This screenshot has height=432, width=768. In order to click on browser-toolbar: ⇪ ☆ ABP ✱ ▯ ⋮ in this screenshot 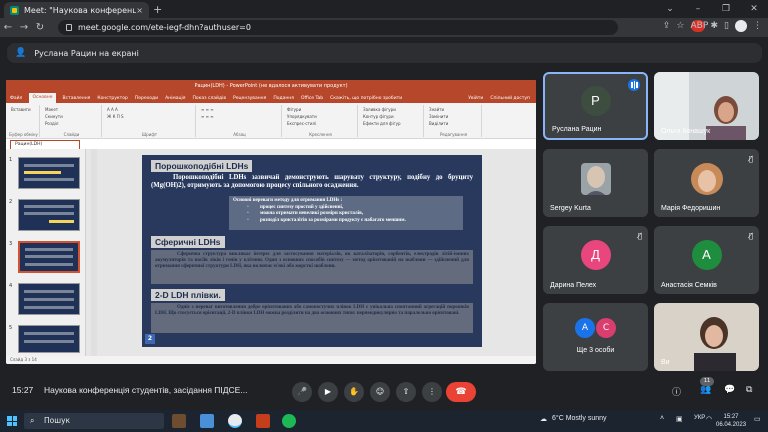, I will do `click(712, 26)`.